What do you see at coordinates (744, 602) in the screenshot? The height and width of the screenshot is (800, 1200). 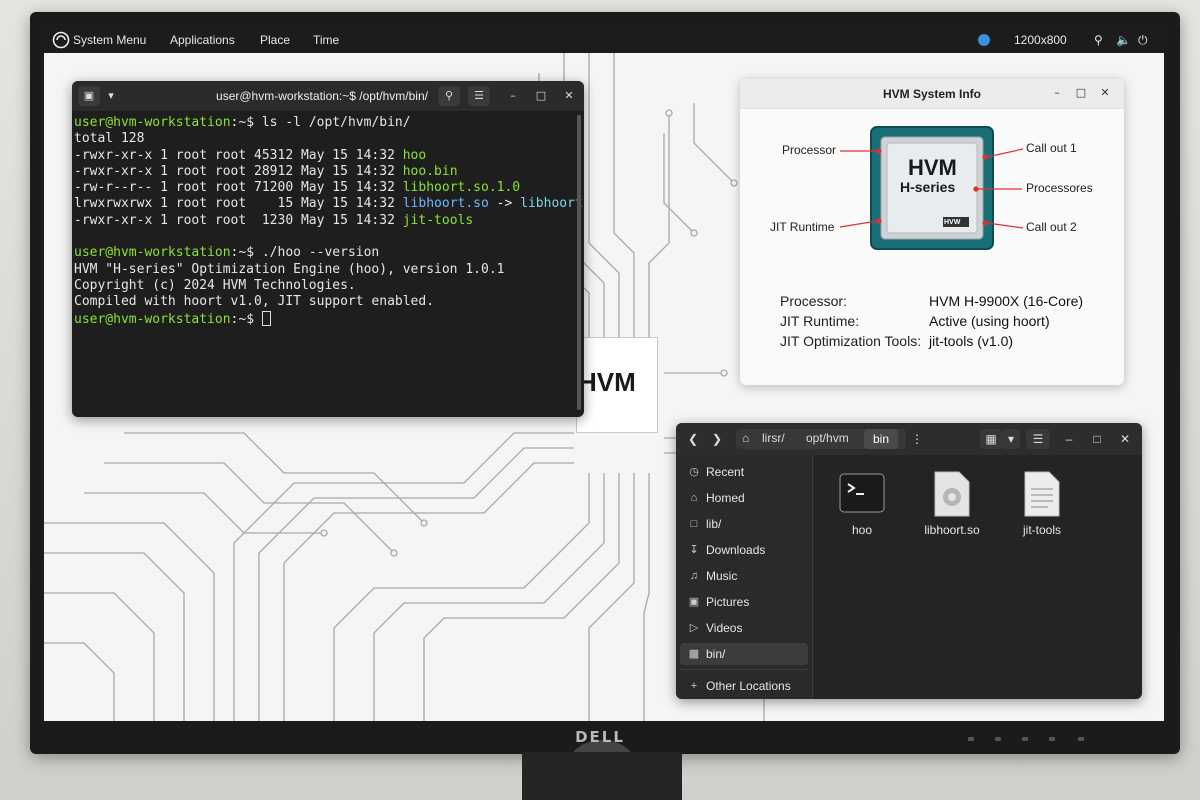 I see `sidebar-item-pictures: ▣ Pictures` at bounding box center [744, 602].